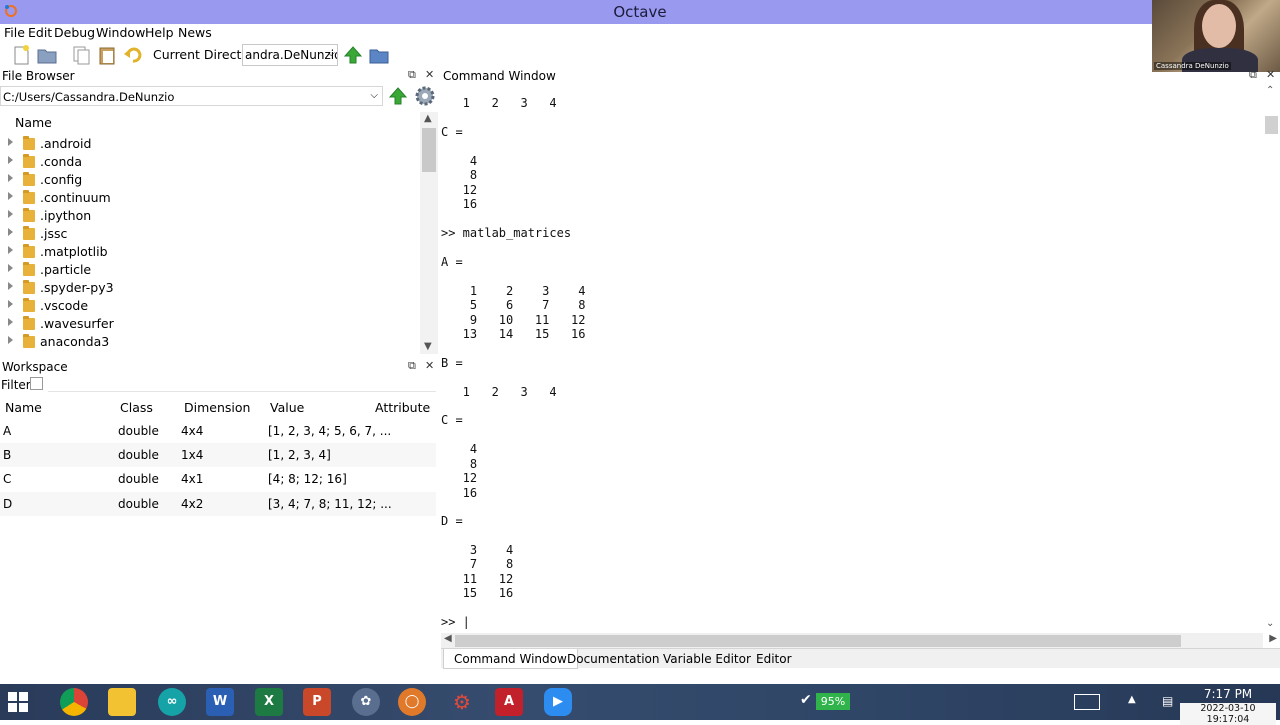 This screenshot has width=1280, height=725. What do you see at coordinates (23, 407) in the screenshot?
I see `column-header-name: Name` at bounding box center [23, 407].